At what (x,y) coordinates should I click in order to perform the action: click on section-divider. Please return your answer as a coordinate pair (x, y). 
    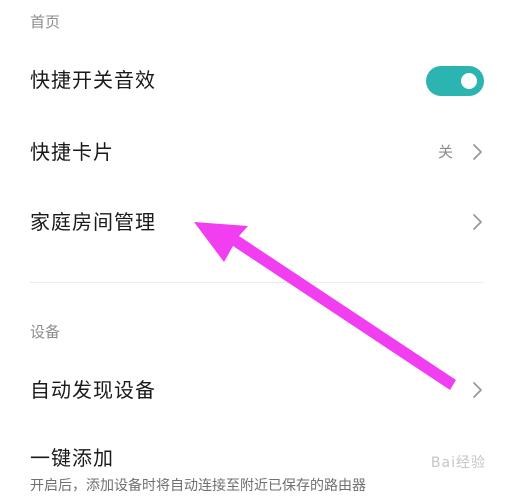
    Looking at the image, I should click on (257, 282).